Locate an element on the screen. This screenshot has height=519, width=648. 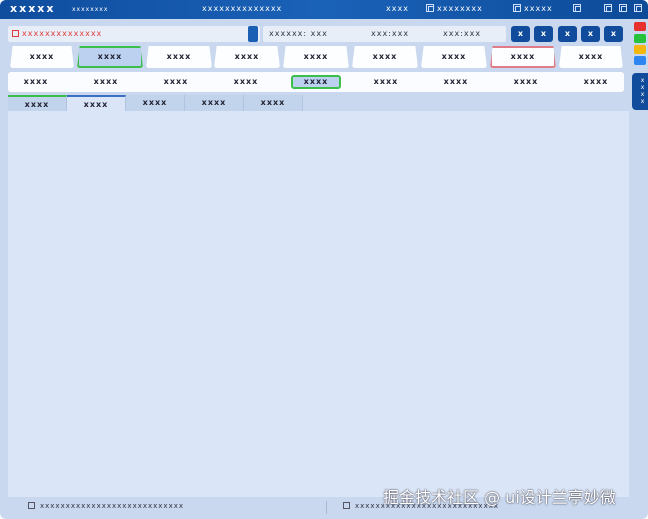
minimize-icon is located at coordinates (608, 8).